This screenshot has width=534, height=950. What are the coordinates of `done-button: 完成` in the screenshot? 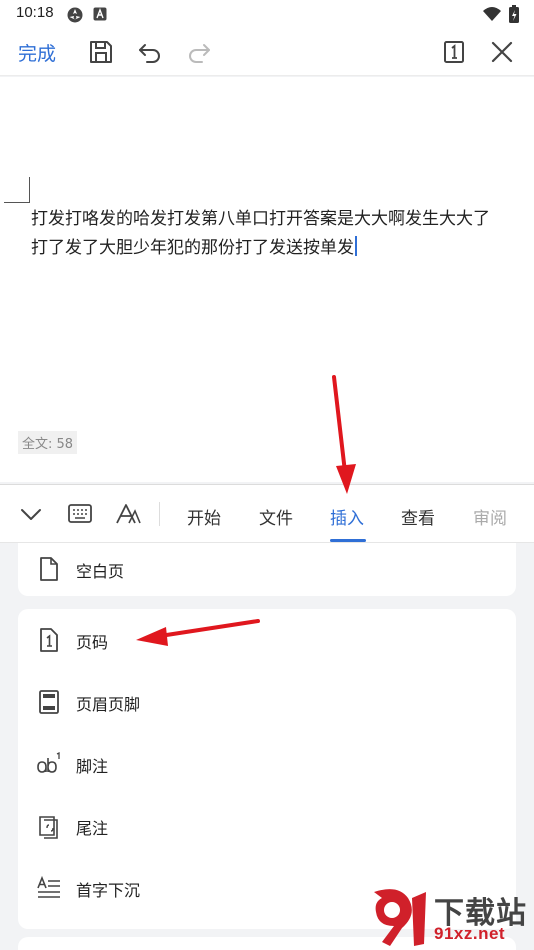 It's located at (37, 52).